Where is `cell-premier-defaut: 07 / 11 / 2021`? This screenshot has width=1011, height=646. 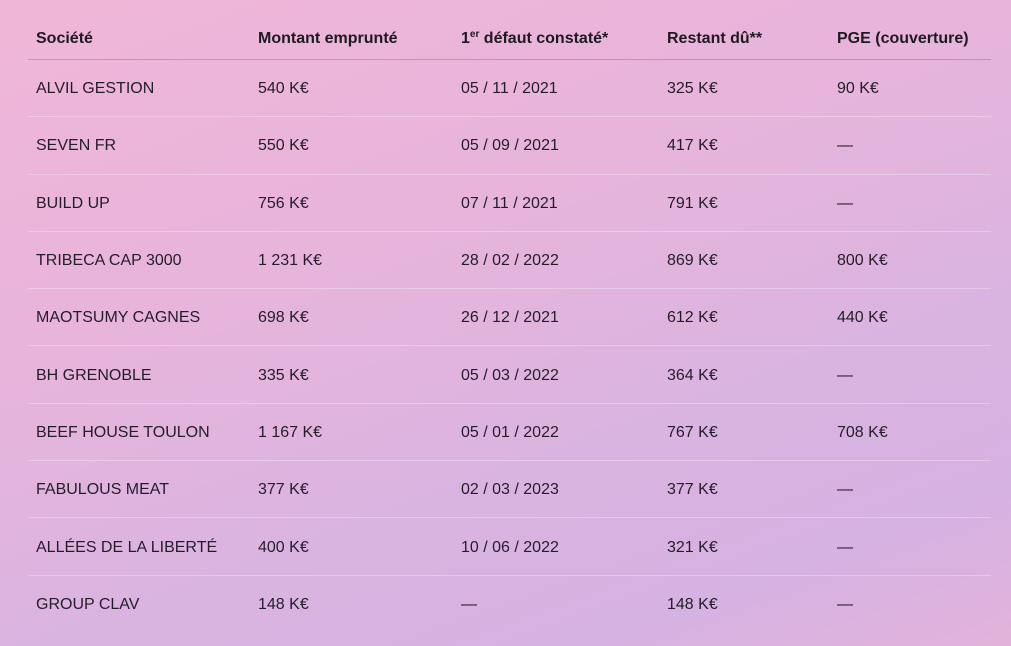
cell-premier-defaut: 07 / 11 / 2021 is located at coordinates (509, 203).